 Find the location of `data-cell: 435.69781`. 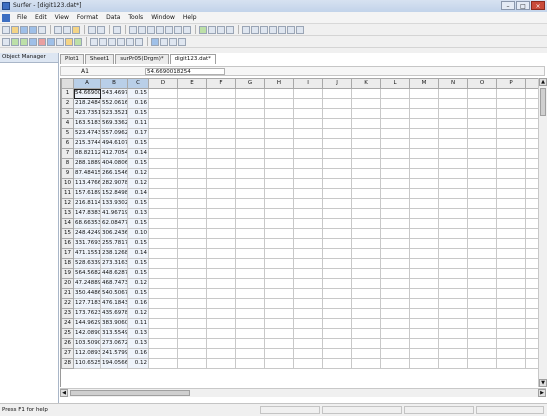

data-cell: 435.69781 is located at coordinates (114, 313).